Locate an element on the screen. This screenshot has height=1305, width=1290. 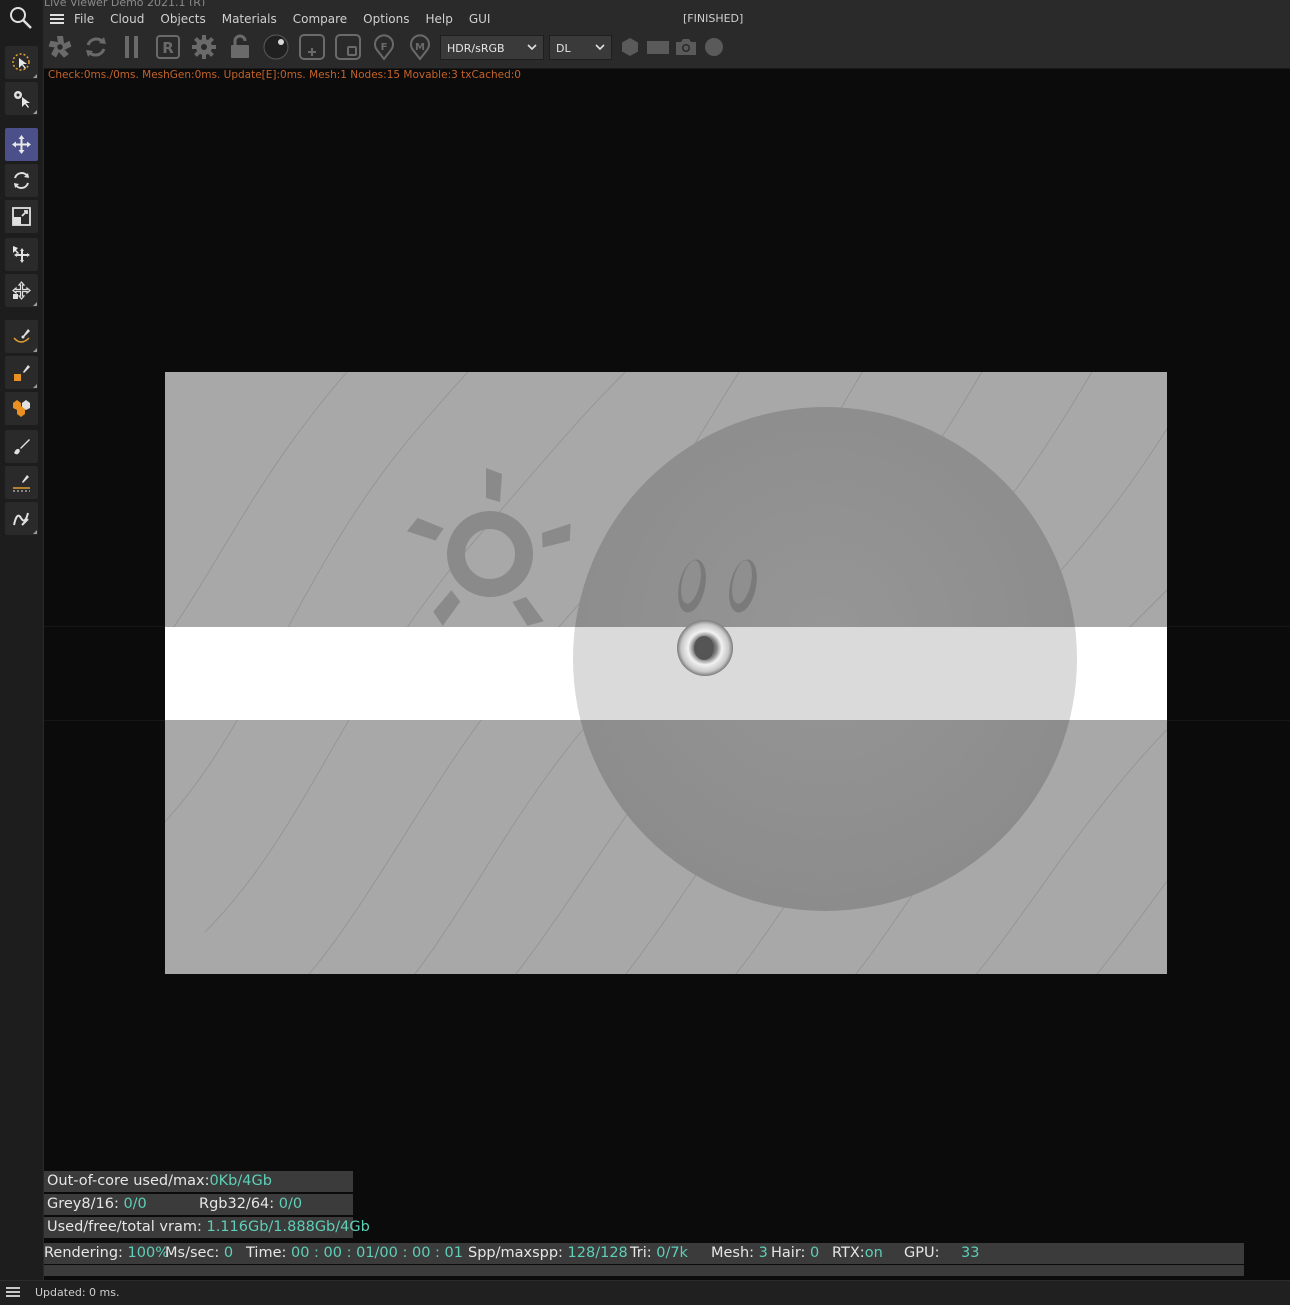
rendering-stat: Rendering: 100% is located at coordinates (106, 1253).